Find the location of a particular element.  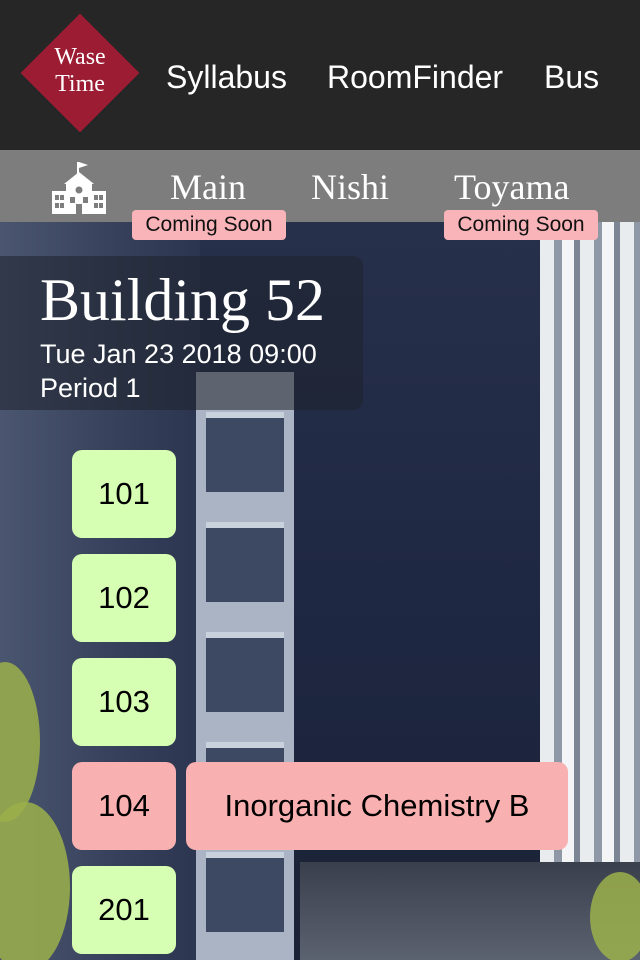

room-103-button: 103 is located at coordinates (124, 702).